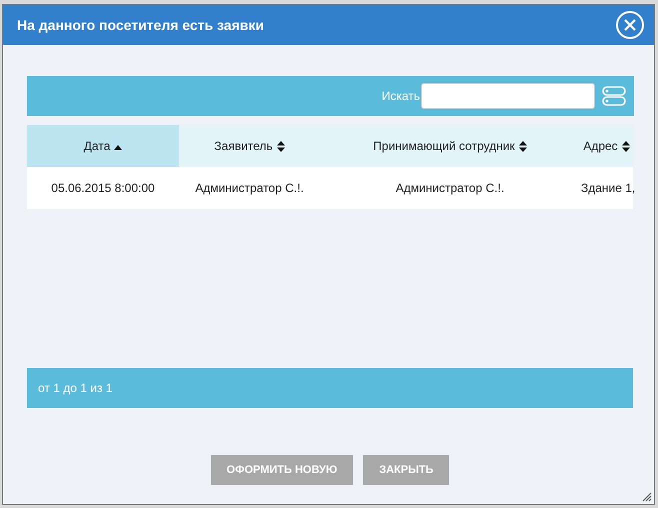  What do you see at coordinates (508, 96) in the screenshot?
I see `search-field` at bounding box center [508, 96].